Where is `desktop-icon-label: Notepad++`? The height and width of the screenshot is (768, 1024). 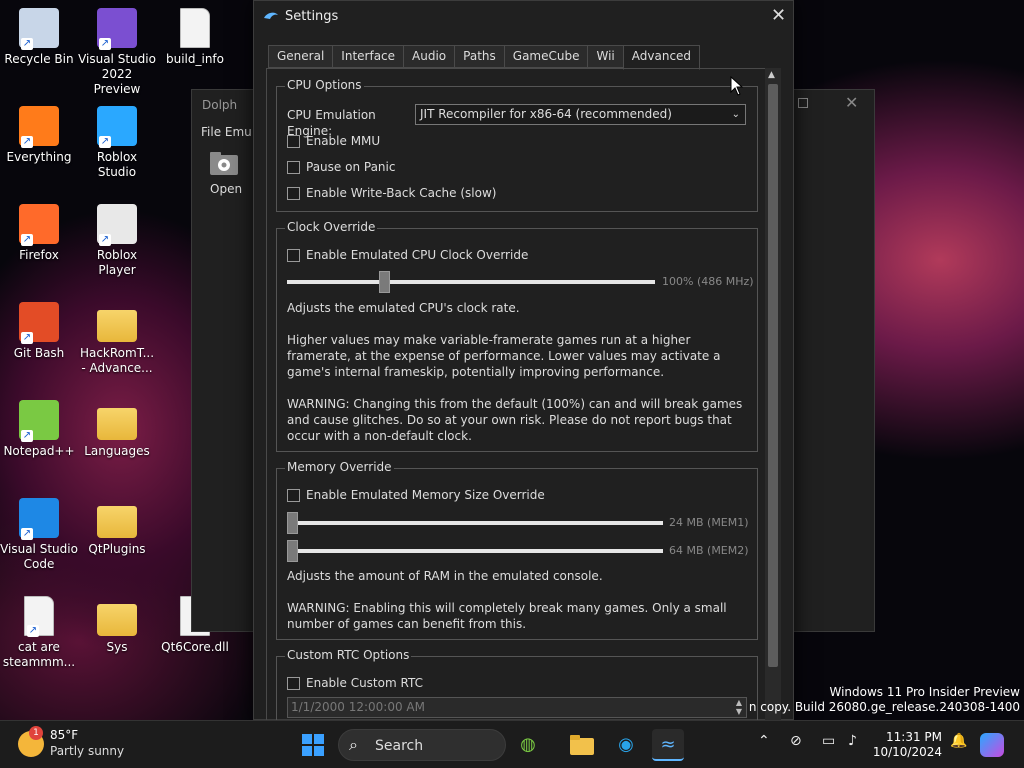 desktop-icon-label: Notepad++ is located at coordinates (39, 451).